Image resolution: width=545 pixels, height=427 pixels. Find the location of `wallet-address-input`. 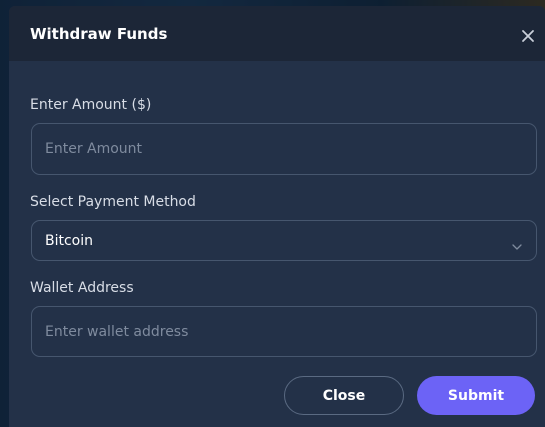

wallet-address-input is located at coordinates (284, 331).